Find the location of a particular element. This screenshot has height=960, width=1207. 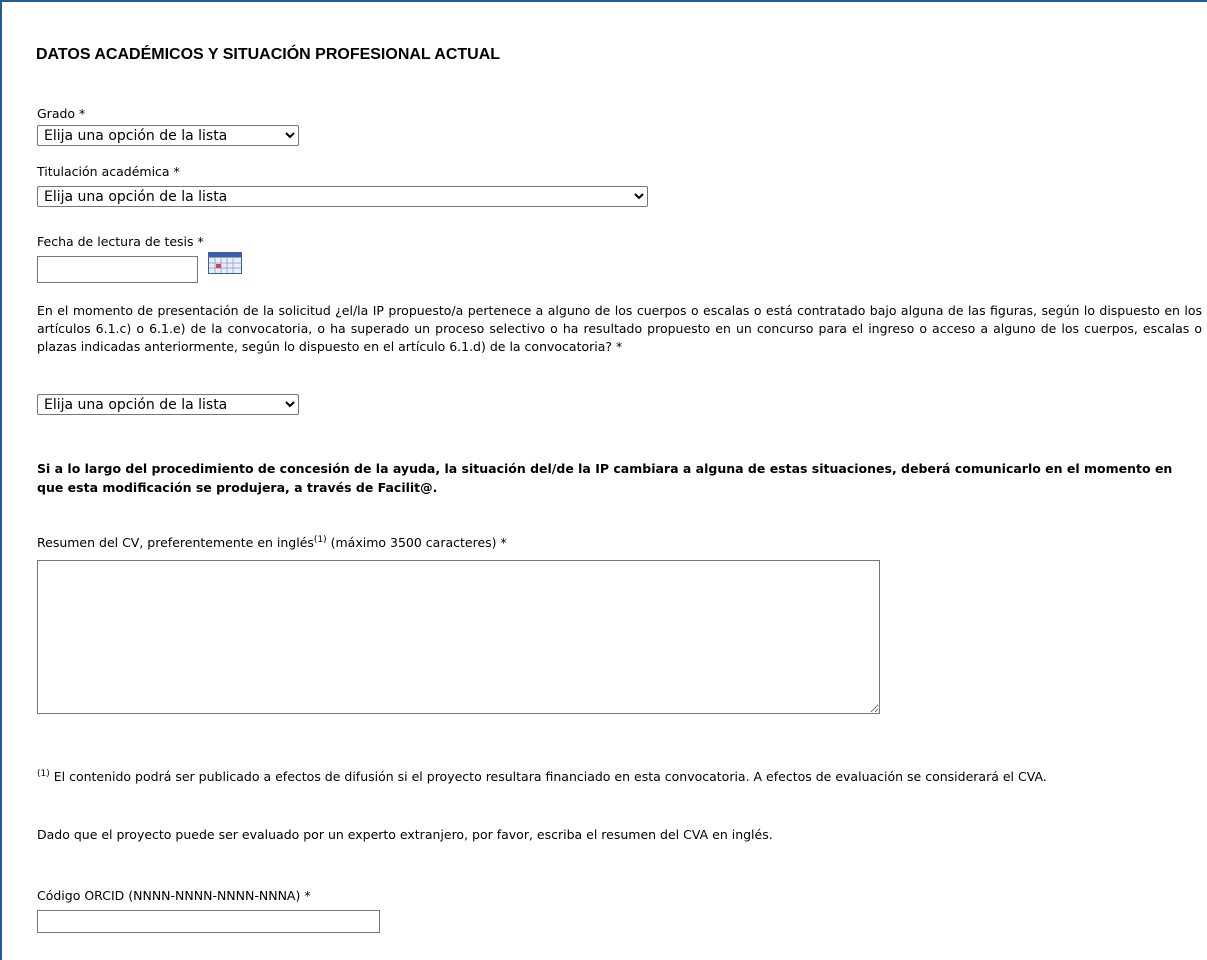

orcid-input is located at coordinates (208, 921).